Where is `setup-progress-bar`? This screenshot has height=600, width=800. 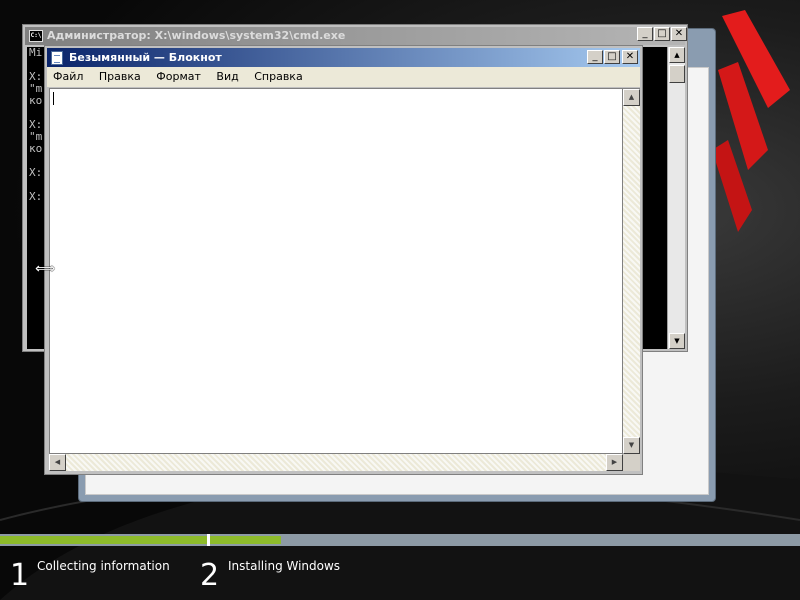
setup-progress-bar is located at coordinates (400, 540).